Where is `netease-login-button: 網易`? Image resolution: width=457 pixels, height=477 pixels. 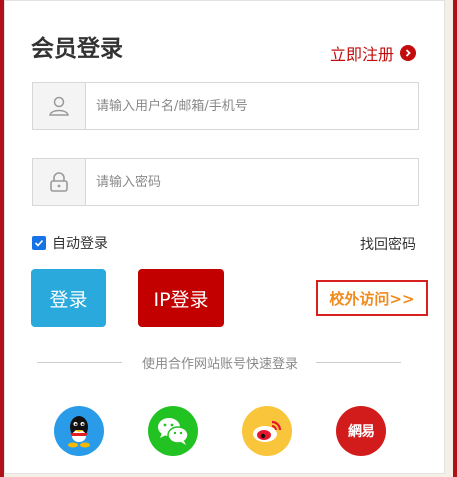
netease-login-button: 網易 is located at coordinates (361, 431).